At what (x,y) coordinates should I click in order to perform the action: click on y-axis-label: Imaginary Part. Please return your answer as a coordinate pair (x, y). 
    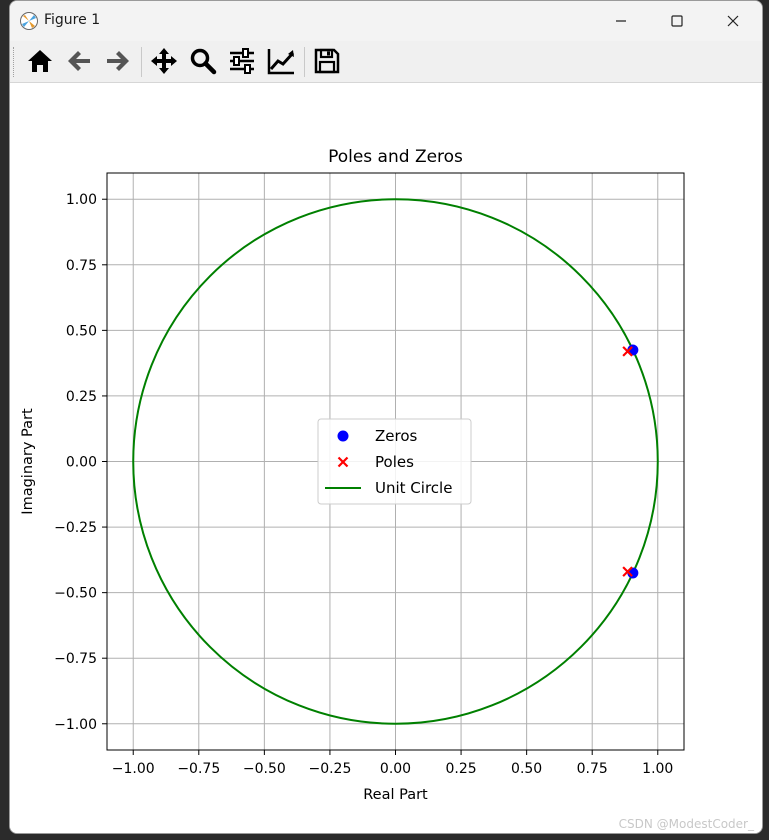
    Looking at the image, I should click on (28, 461).